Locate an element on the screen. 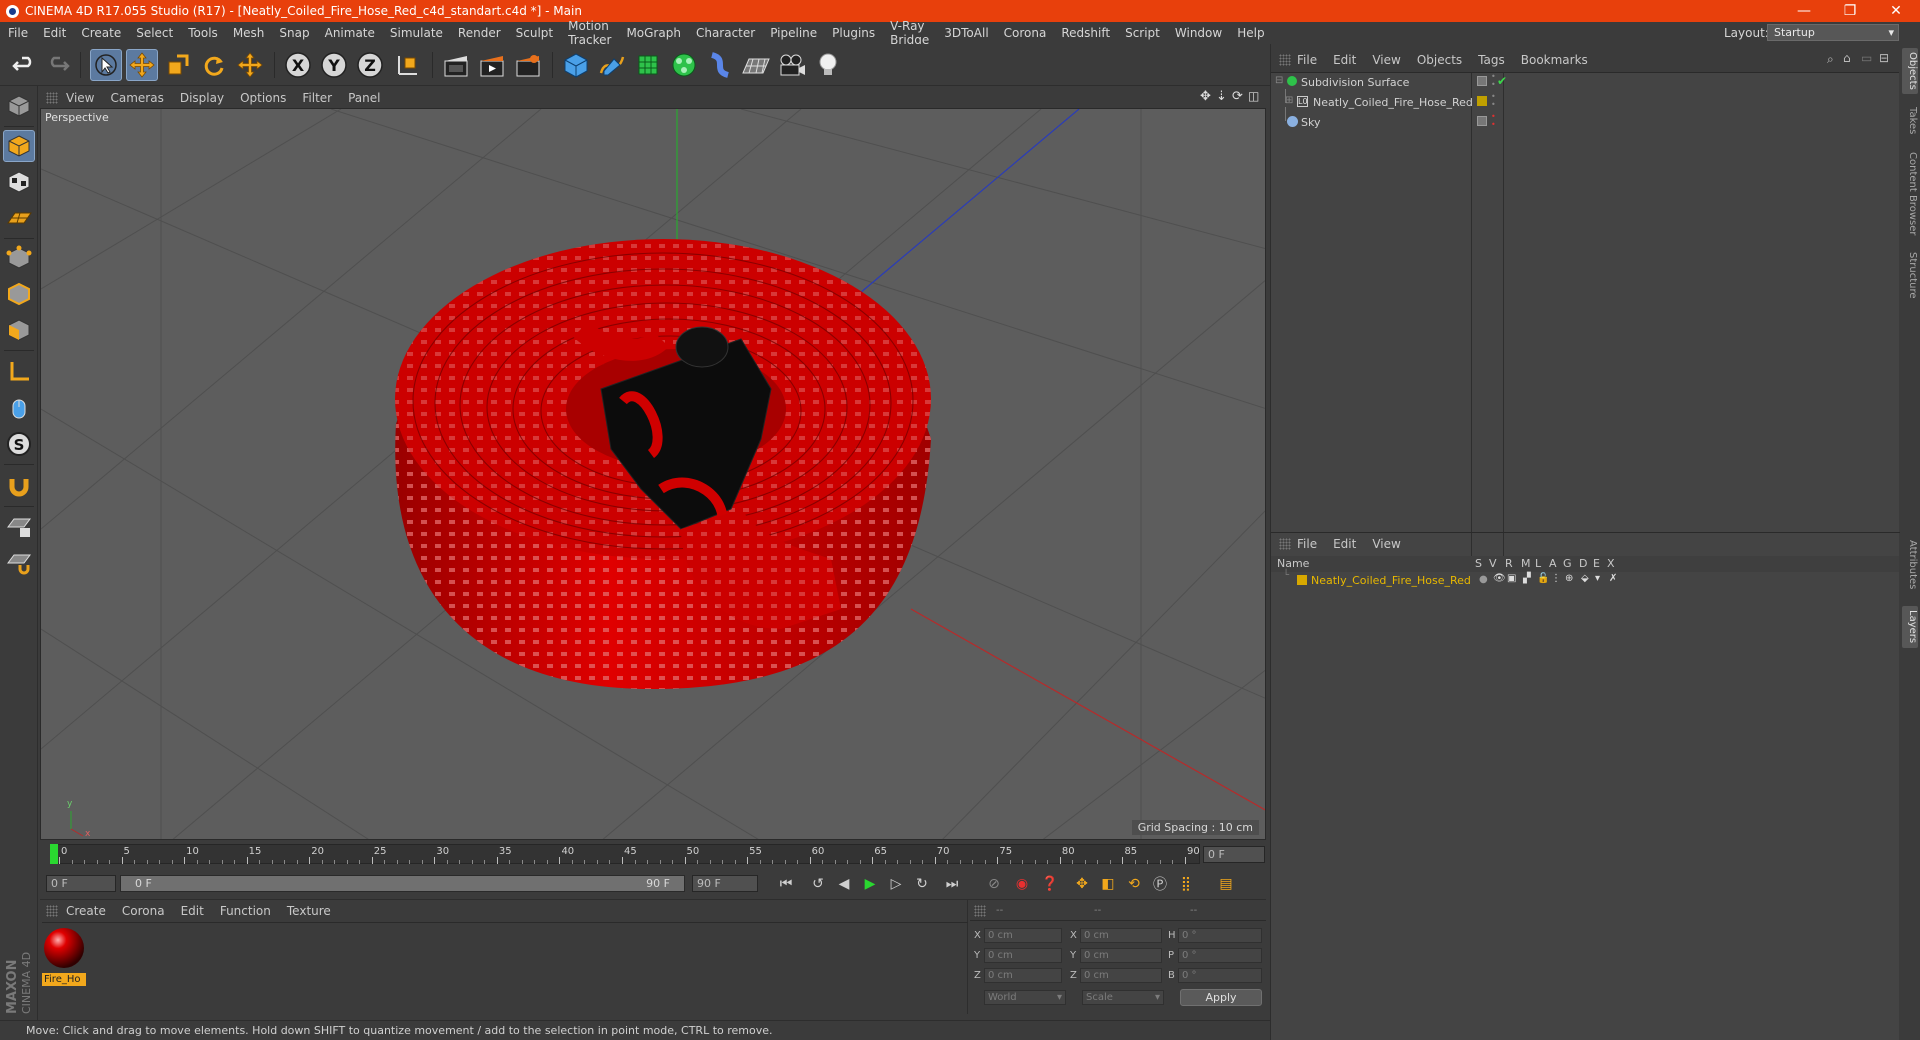 The height and width of the screenshot is (1040, 1920). menu-select: Select is located at coordinates (154, 33).